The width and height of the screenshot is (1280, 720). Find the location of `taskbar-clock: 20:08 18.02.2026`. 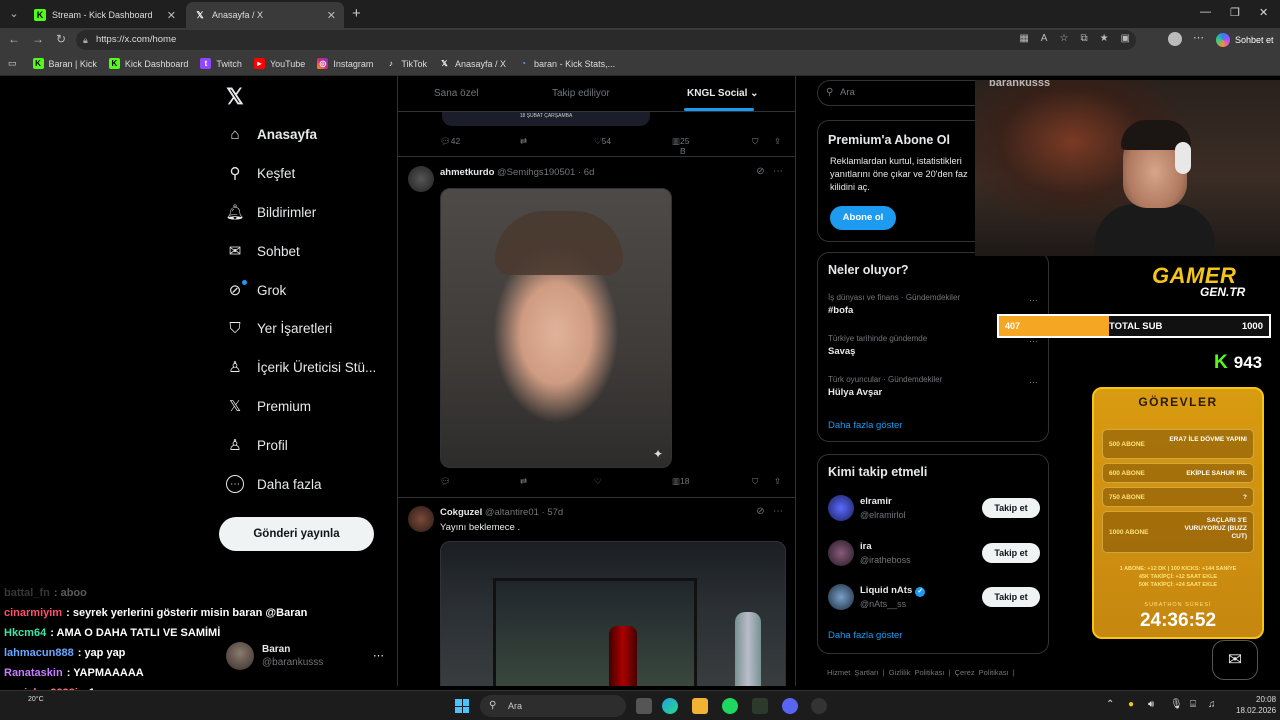

taskbar-clock: 20:08 18.02.2026 is located at coordinates (1256, 705).